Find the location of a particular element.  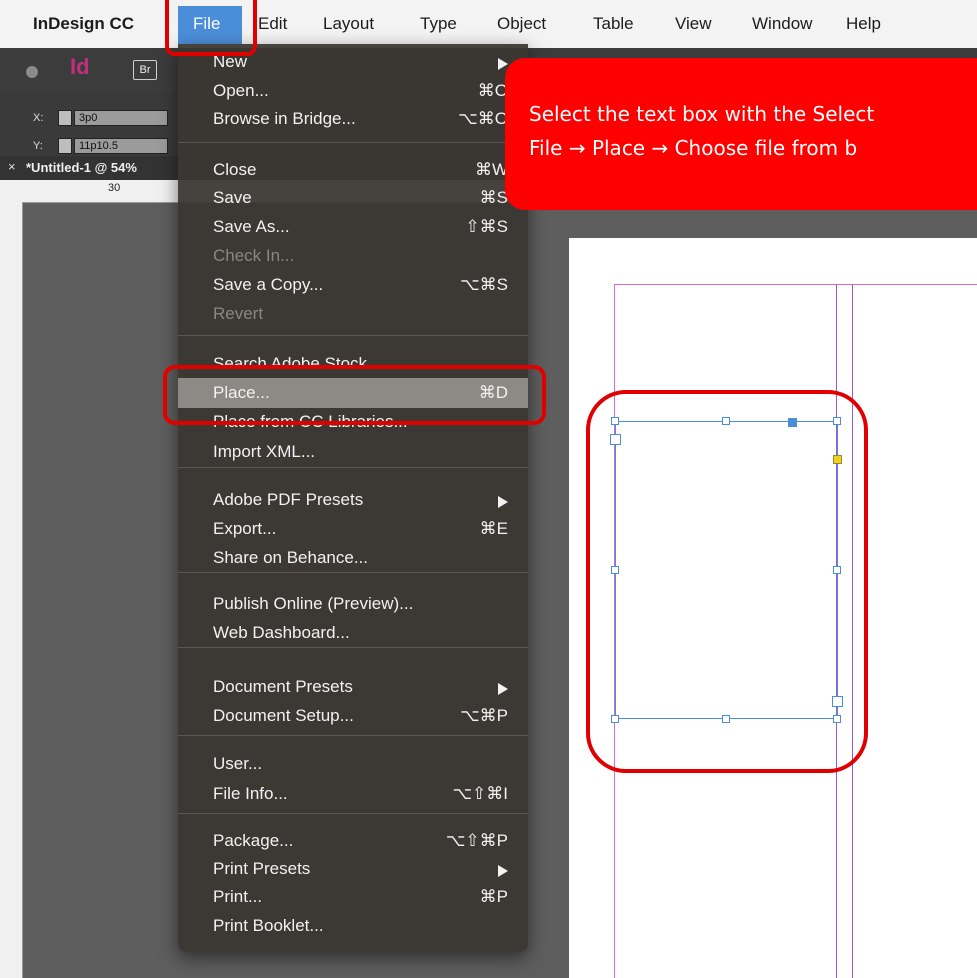

menu-object: Object is located at coordinates (521, 24).